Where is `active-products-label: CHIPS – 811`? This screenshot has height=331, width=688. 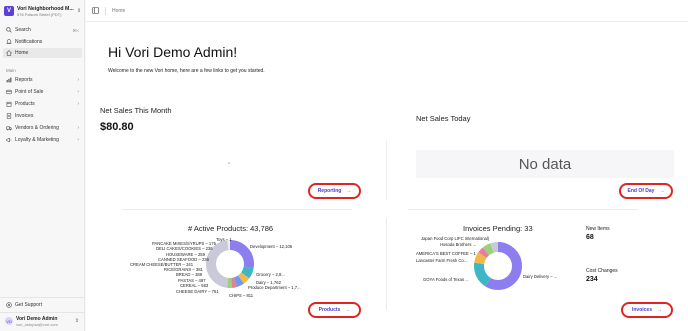
active-products-label: CHIPS – 811 is located at coordinates (241, 295).